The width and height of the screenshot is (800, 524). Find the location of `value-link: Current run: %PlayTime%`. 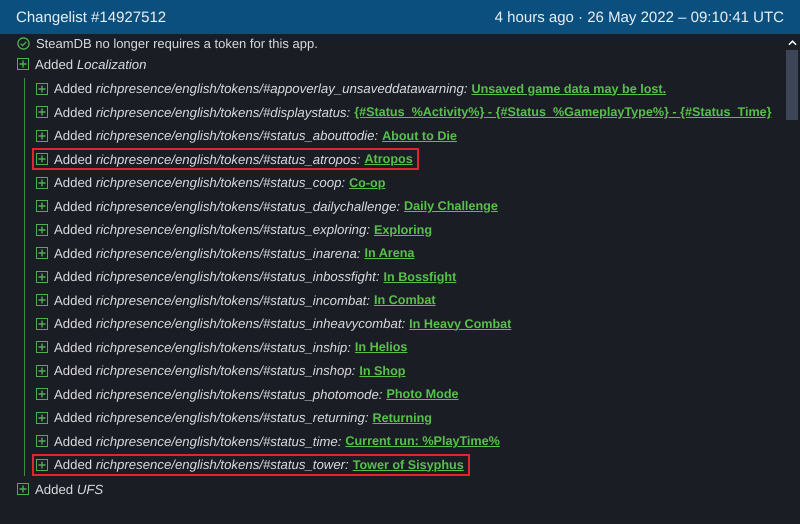

value-link: Current run: %PlayTime% is located at coordinates (422, 441).